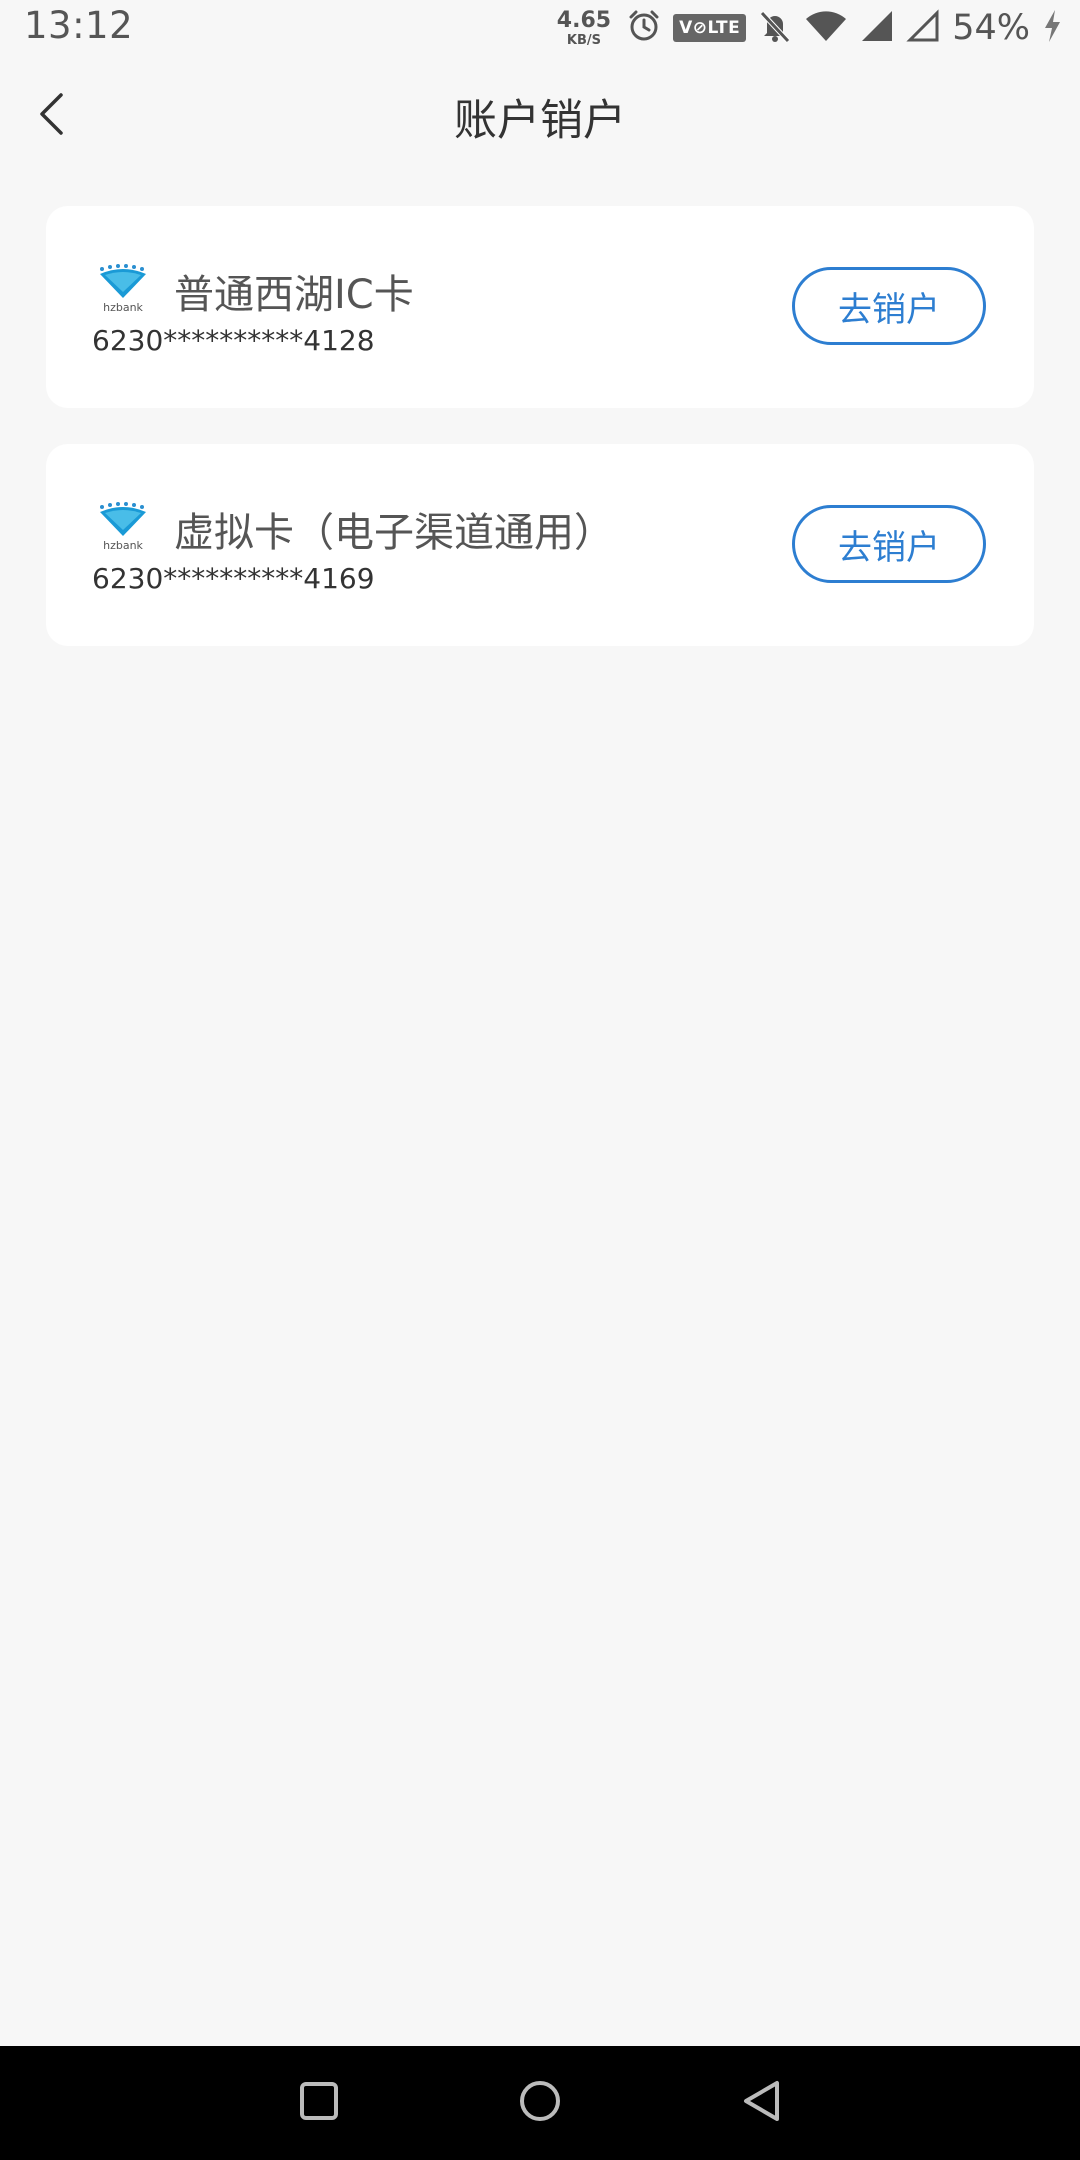 The width and height of the screenshot is (1080, 2160). I want to click on circle-icon, so click(540, 2103).